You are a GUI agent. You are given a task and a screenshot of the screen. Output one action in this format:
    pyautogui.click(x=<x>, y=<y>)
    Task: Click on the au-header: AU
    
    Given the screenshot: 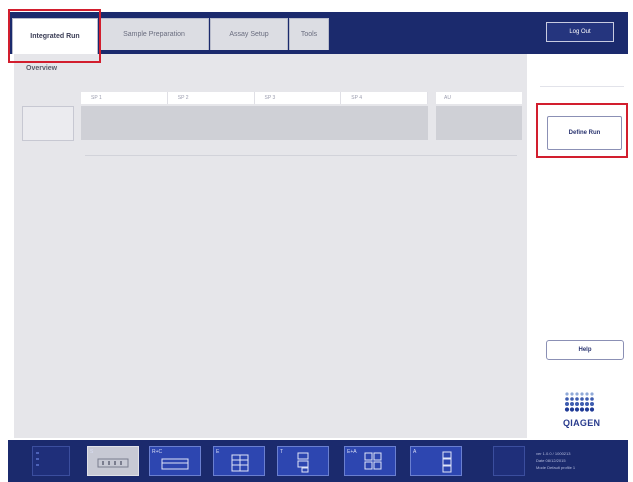 What is the action you would take?
    pyautogui.click(x=479, y=98)
    